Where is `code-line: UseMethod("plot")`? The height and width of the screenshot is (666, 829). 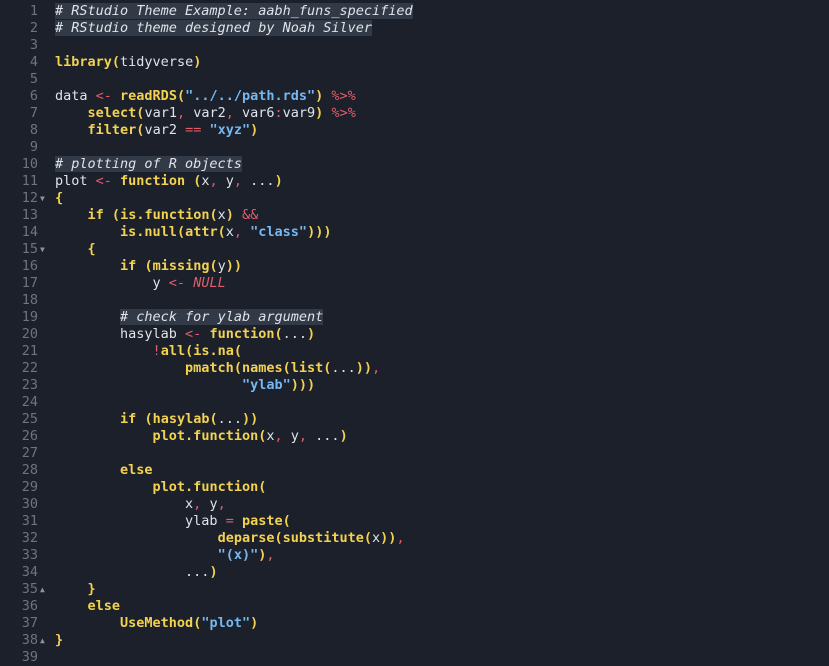 code-line: UseMethod("plot") is located at coordinates (156, 623).